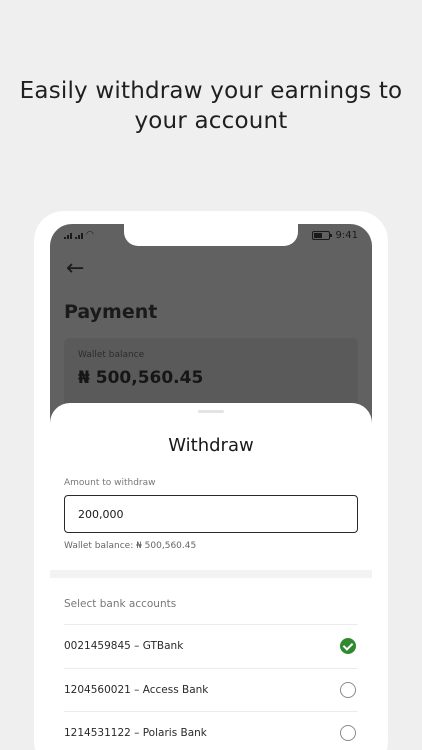 Image resolution: width=422 pixels, height=750 pixels. Describe the element at coordinates (136, 689) in the screenshot. I see `bank-account-label: 1204560021 – Access Bank` at that location.